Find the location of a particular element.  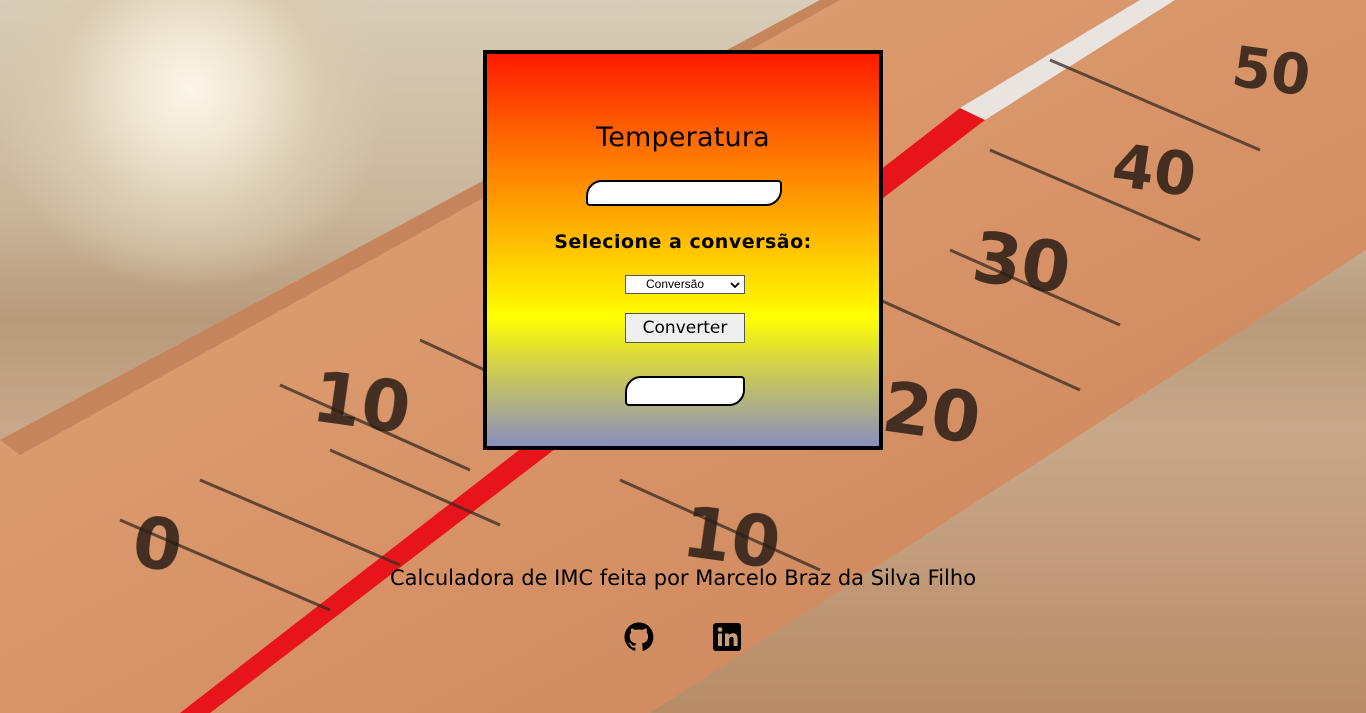

result-output is located at coordinates (685, 391).